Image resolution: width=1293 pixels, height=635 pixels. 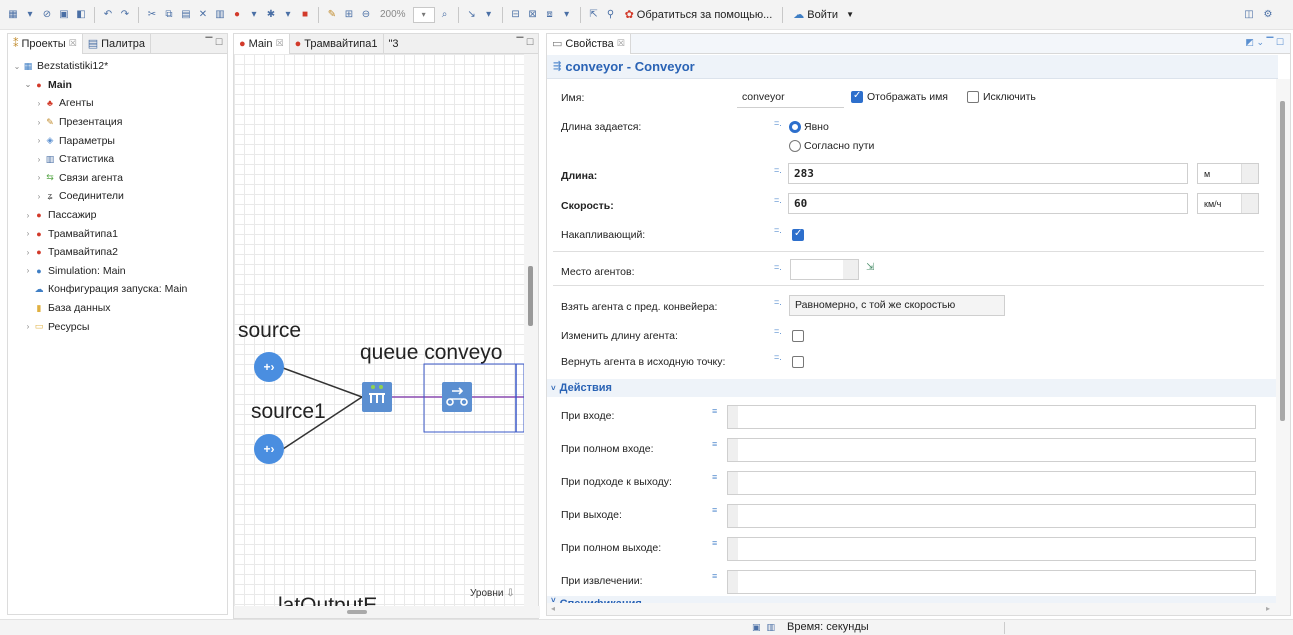 I want to click on length-field: 283, so click(x=988, y=173).